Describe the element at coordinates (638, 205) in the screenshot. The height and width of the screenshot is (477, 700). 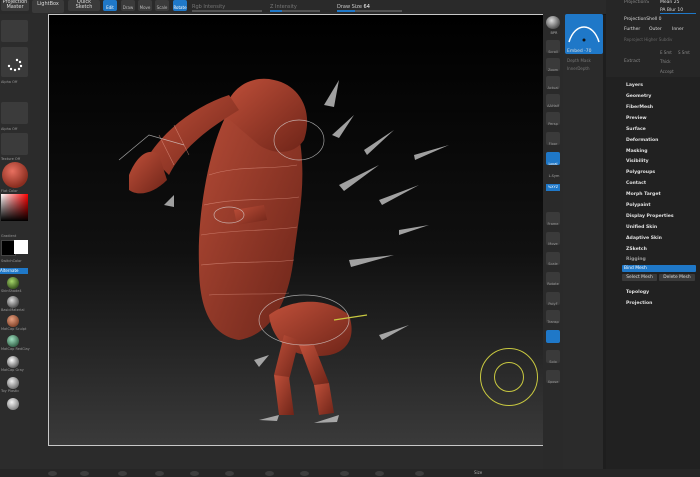
I see `menu-polypaint: Polypaint` at that location.